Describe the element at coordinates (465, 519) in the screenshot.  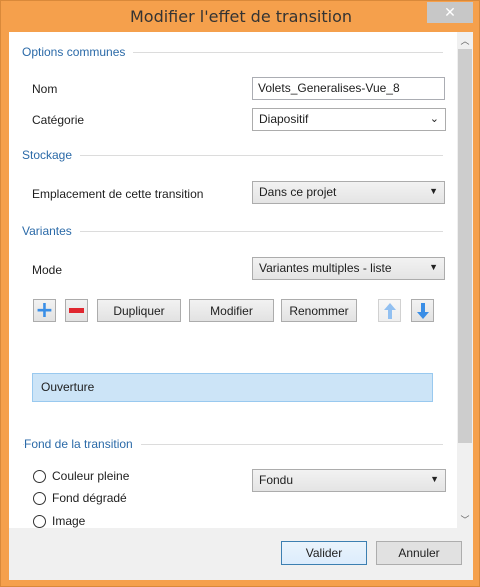
I see `scroll-down-icon: ﹀` at that location.